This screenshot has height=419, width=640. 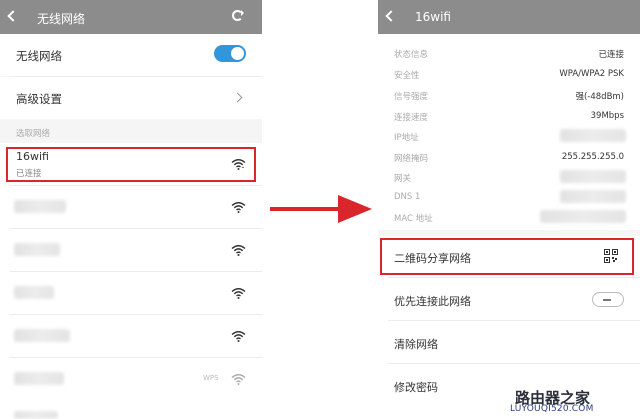 I want to click on mask-value: 255.255.255.0, so click(x=592, y=157).